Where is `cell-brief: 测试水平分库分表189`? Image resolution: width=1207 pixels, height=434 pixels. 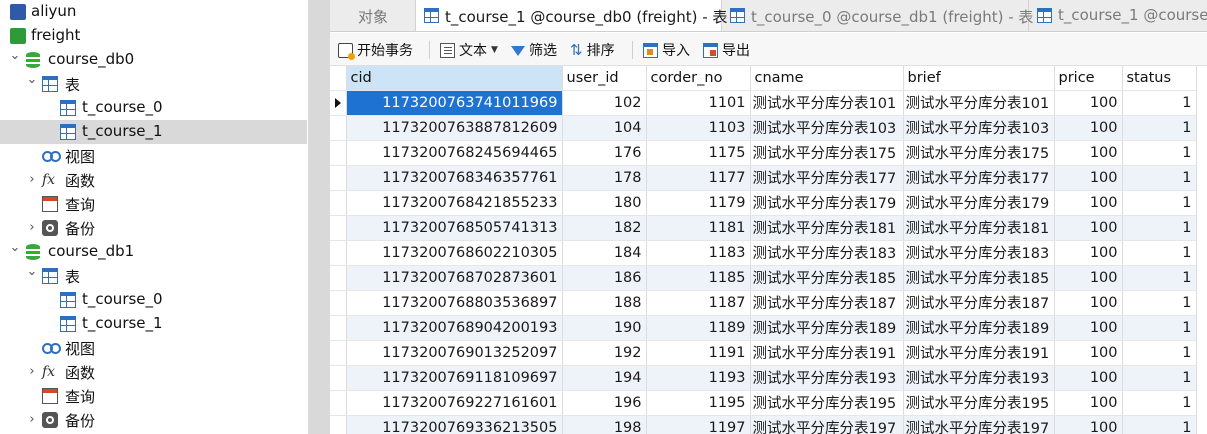 cell-brief: 测试水平分库分表189 is located at coordinates (979, 328).